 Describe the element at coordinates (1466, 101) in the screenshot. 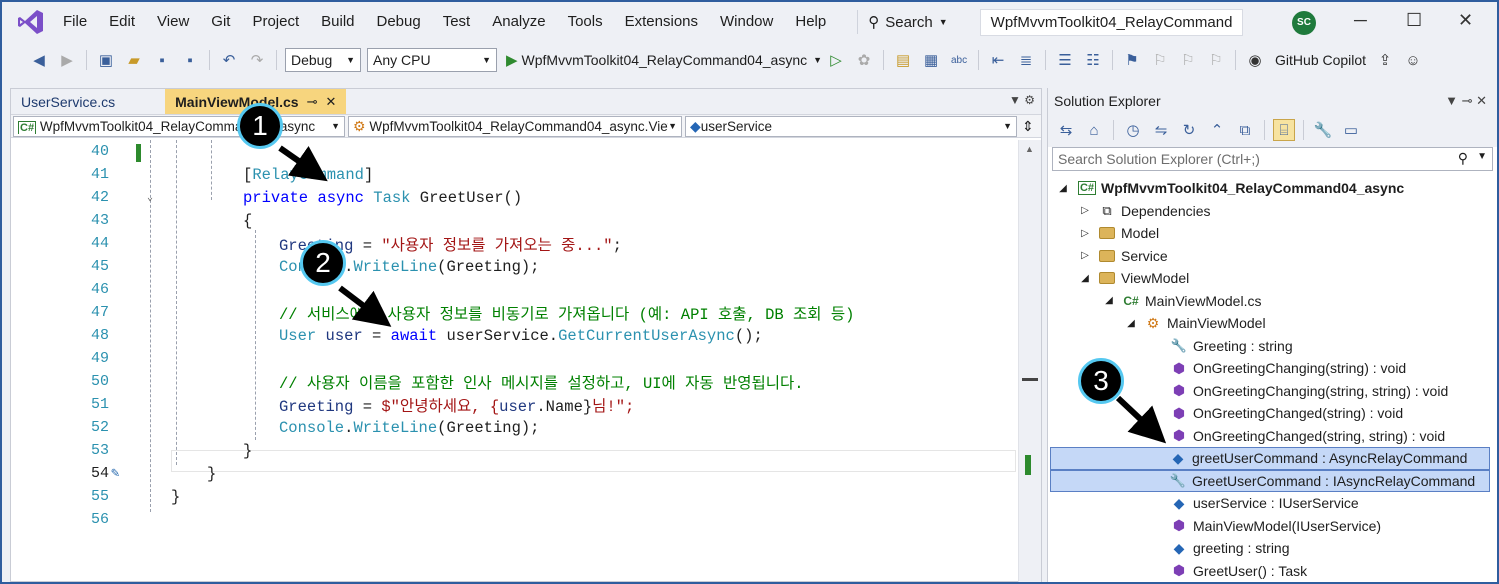

I see `panel-controls: ▼ ⊸ ✕` at that location.